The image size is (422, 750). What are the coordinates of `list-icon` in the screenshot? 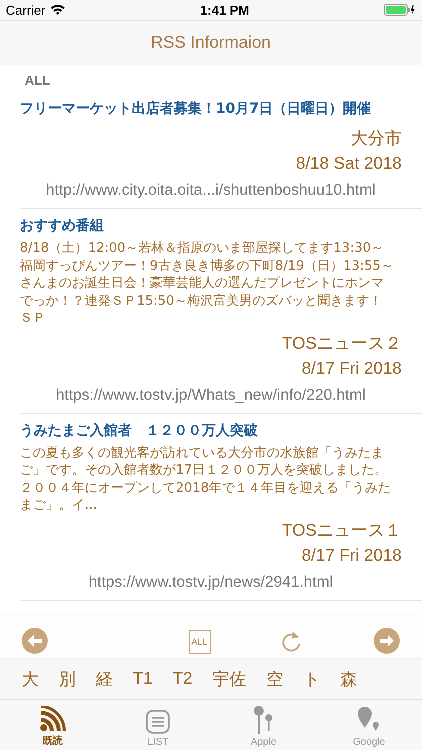 It's located at (158, 722).